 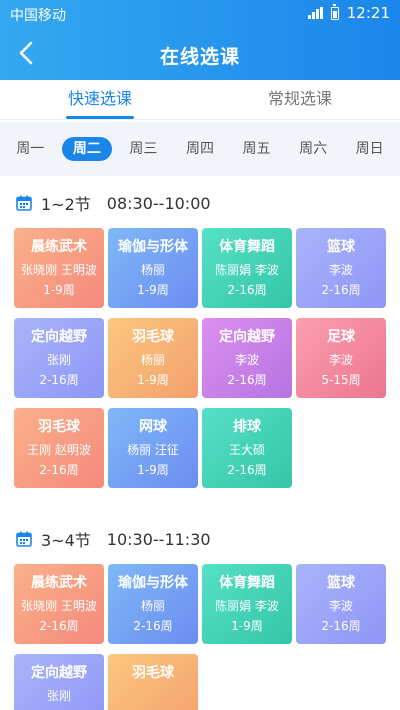 I want to click on status-bar: 中国移动 12:21, so click(x=200, y=14).